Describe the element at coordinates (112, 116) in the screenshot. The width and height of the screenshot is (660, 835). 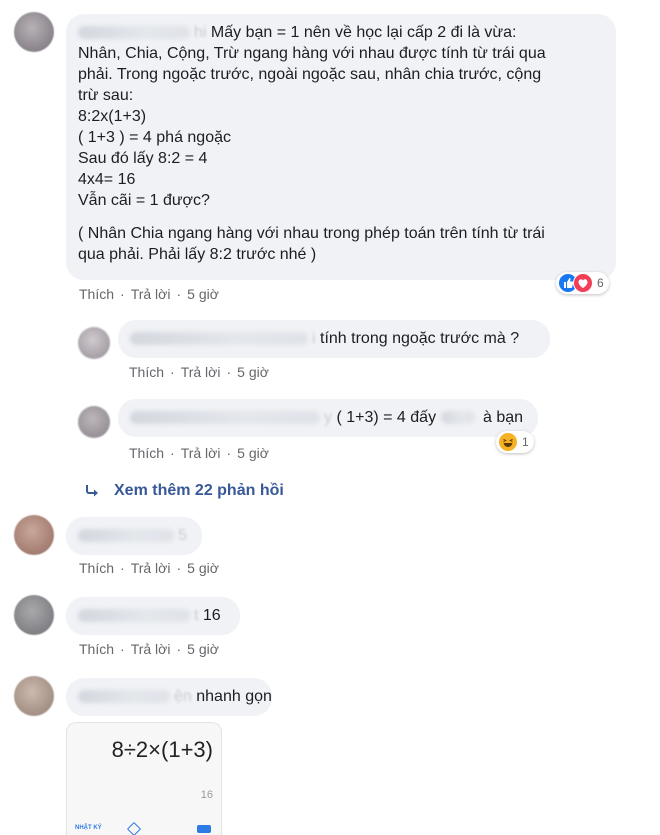
I see `comment-line: 8:2x(1+3)` at that location.